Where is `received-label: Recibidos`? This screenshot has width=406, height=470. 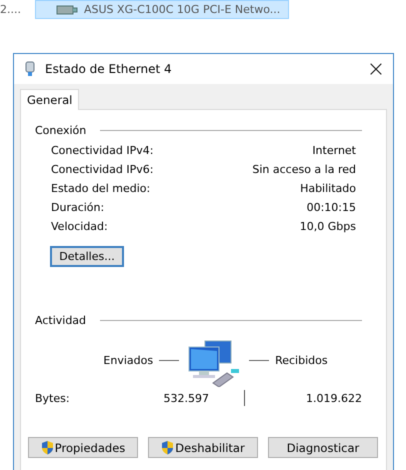
received-label: Recibidos is located at coordinates (301, 360).